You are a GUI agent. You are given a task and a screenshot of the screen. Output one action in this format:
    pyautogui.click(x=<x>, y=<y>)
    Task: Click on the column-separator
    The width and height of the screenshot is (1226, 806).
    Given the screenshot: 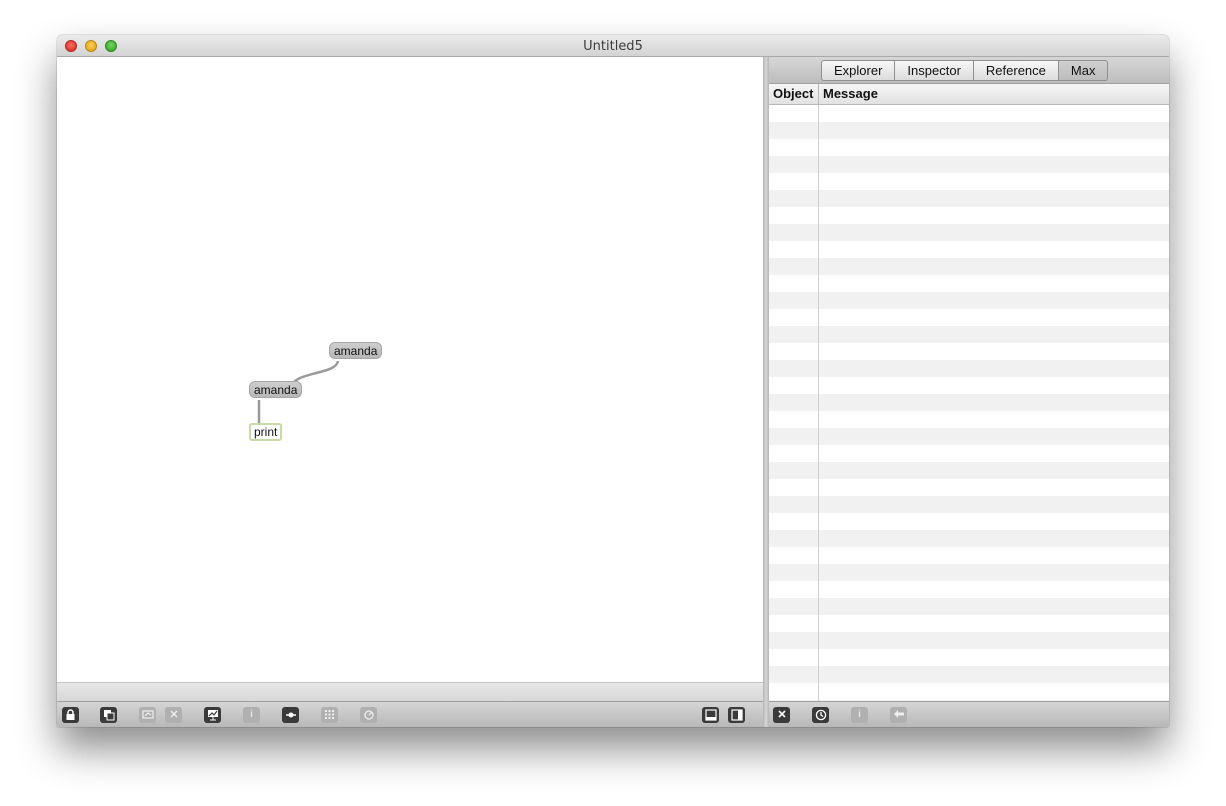 What is the action you would take?
    pyautogui.click(x=818, y=94)
    